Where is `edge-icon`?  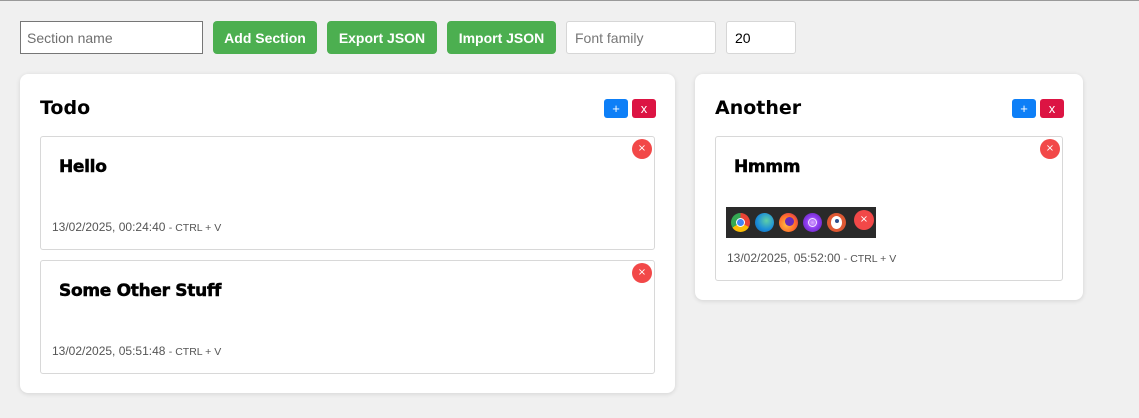 edge-icon is located at coordinates (764, 222).